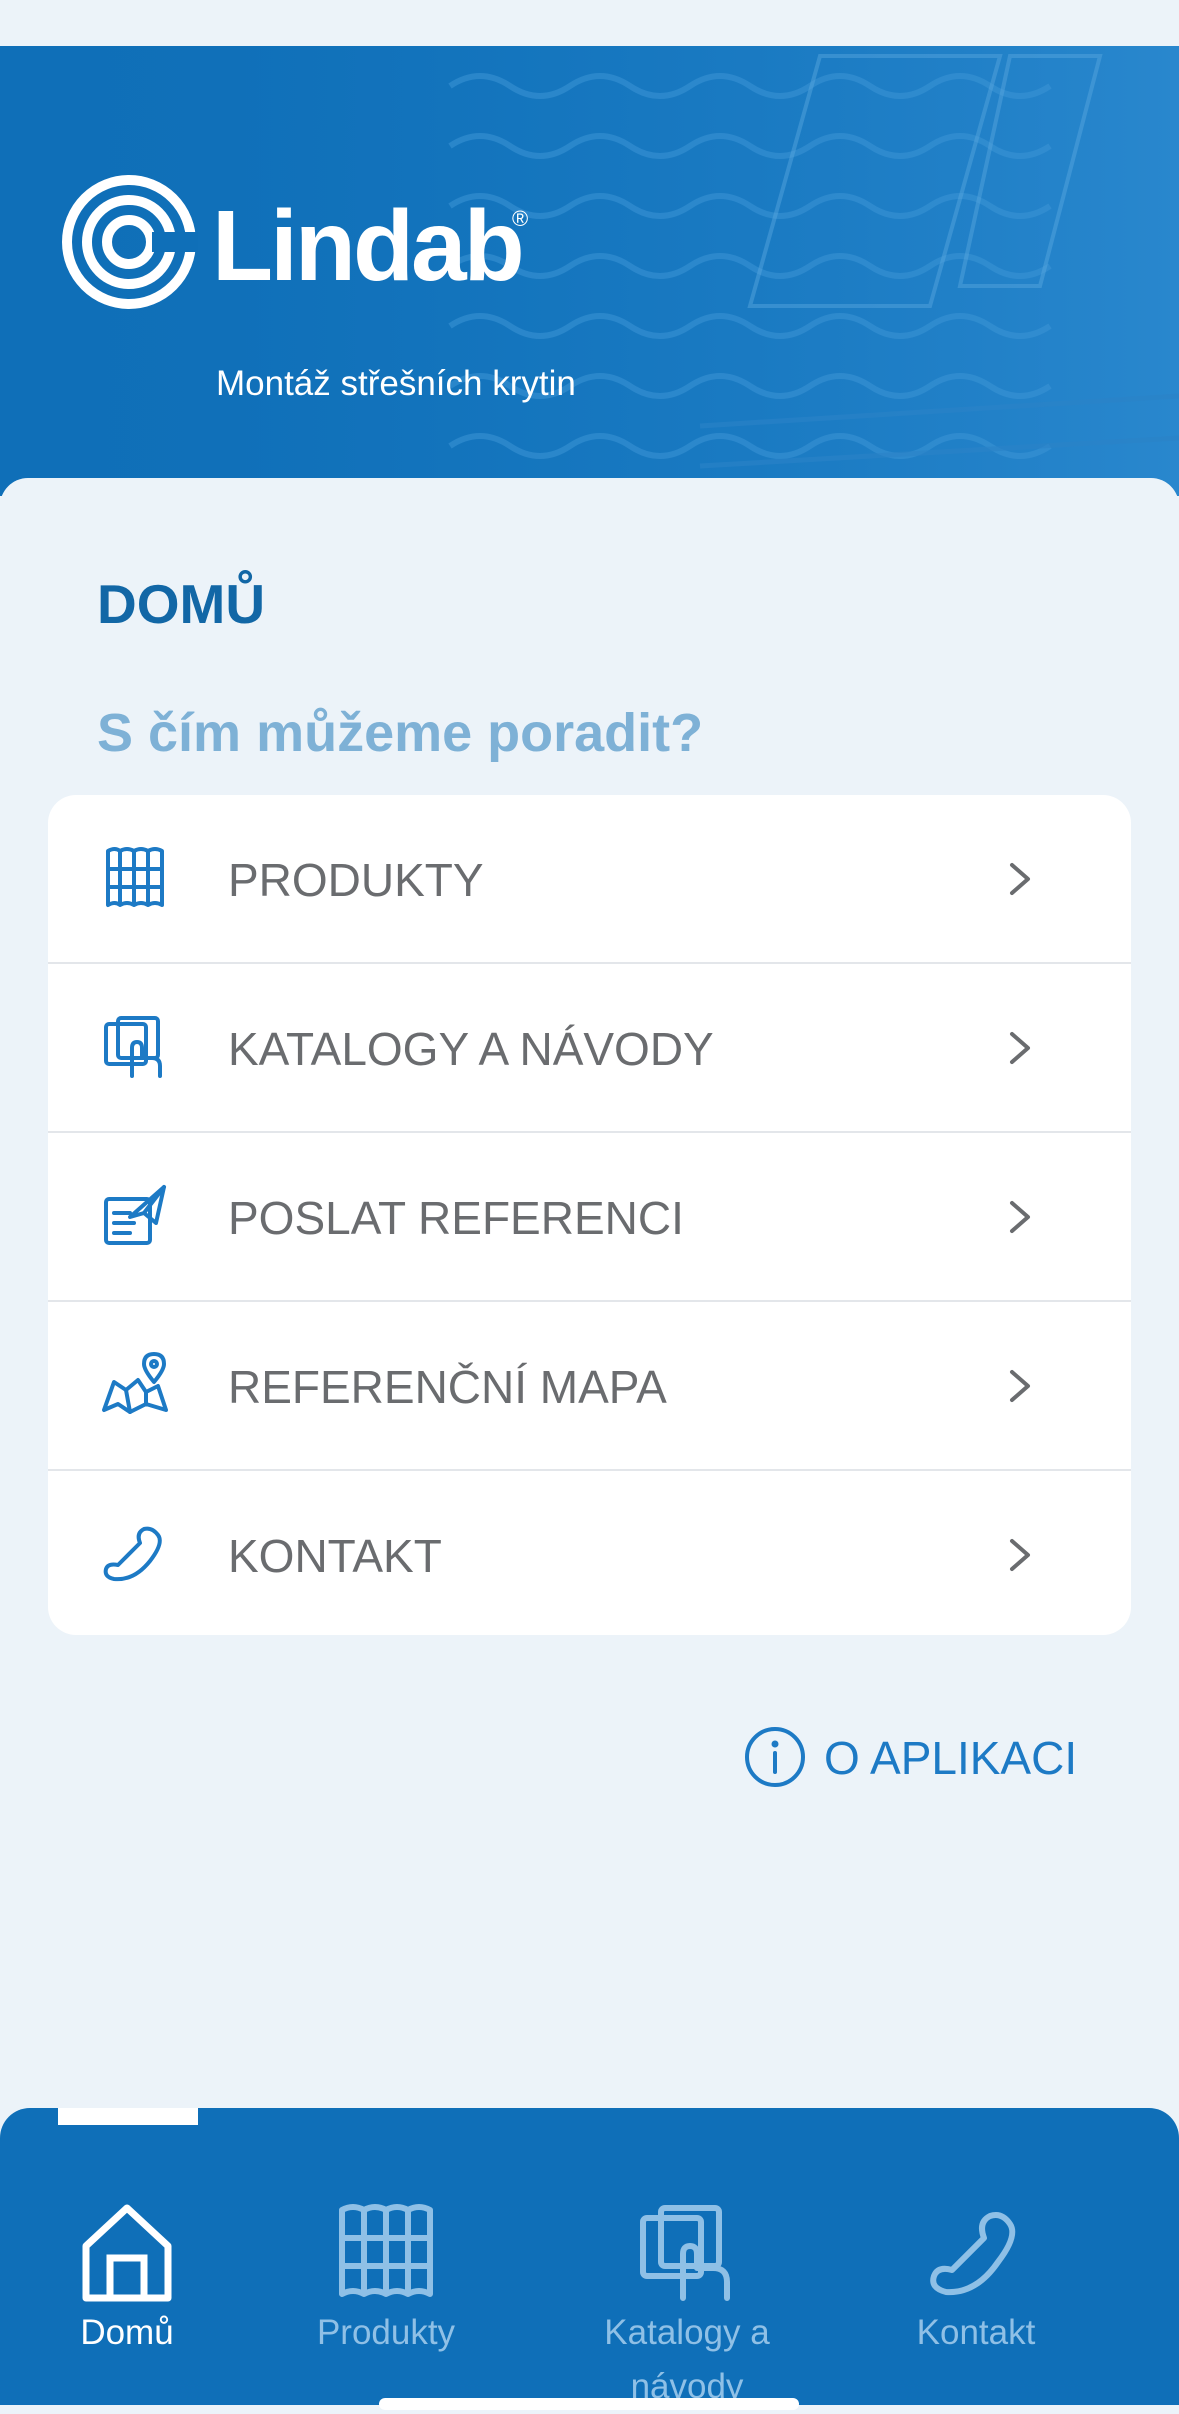 The height and width of the screenshot is (2414, 1179). What do you see at coordinates (135, 1215) in the screenshot?
I see `send-reference-icon` at bounding box center [135, 1215].